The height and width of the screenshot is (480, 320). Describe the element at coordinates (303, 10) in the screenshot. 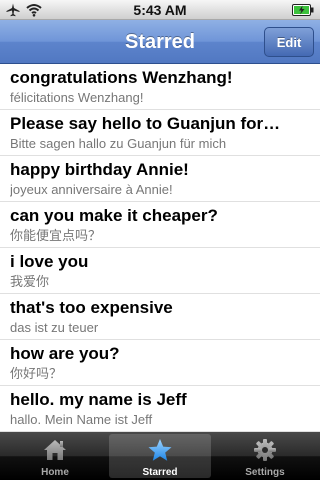

I see `battery-charging-icon` at that location.